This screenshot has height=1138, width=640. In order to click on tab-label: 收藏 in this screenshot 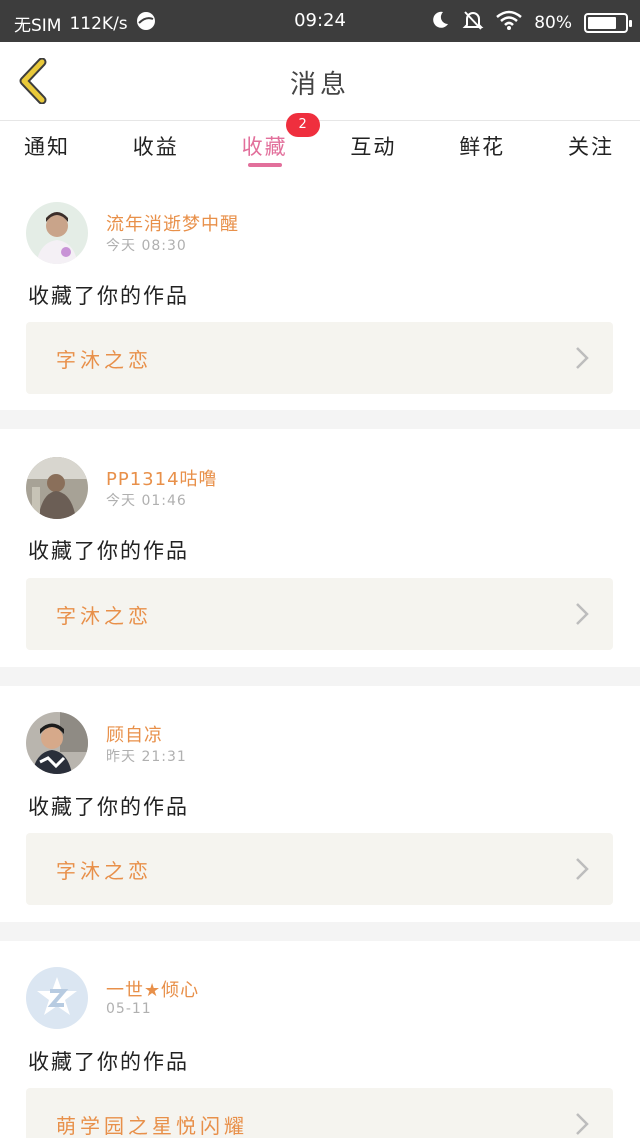, I will do `click(264, 147)`.